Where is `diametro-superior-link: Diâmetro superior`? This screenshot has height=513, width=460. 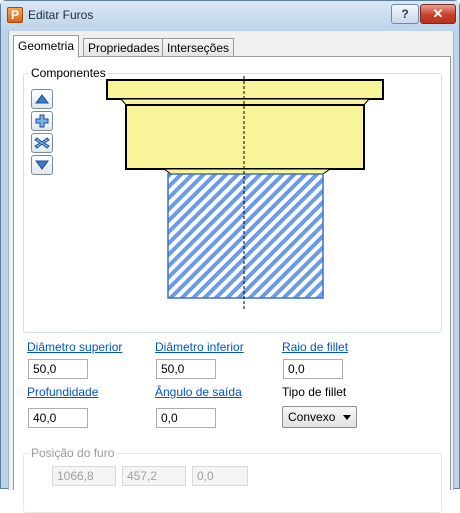 diametro-superior-link: Diâmetro superior is located at coordinates (74, 347).